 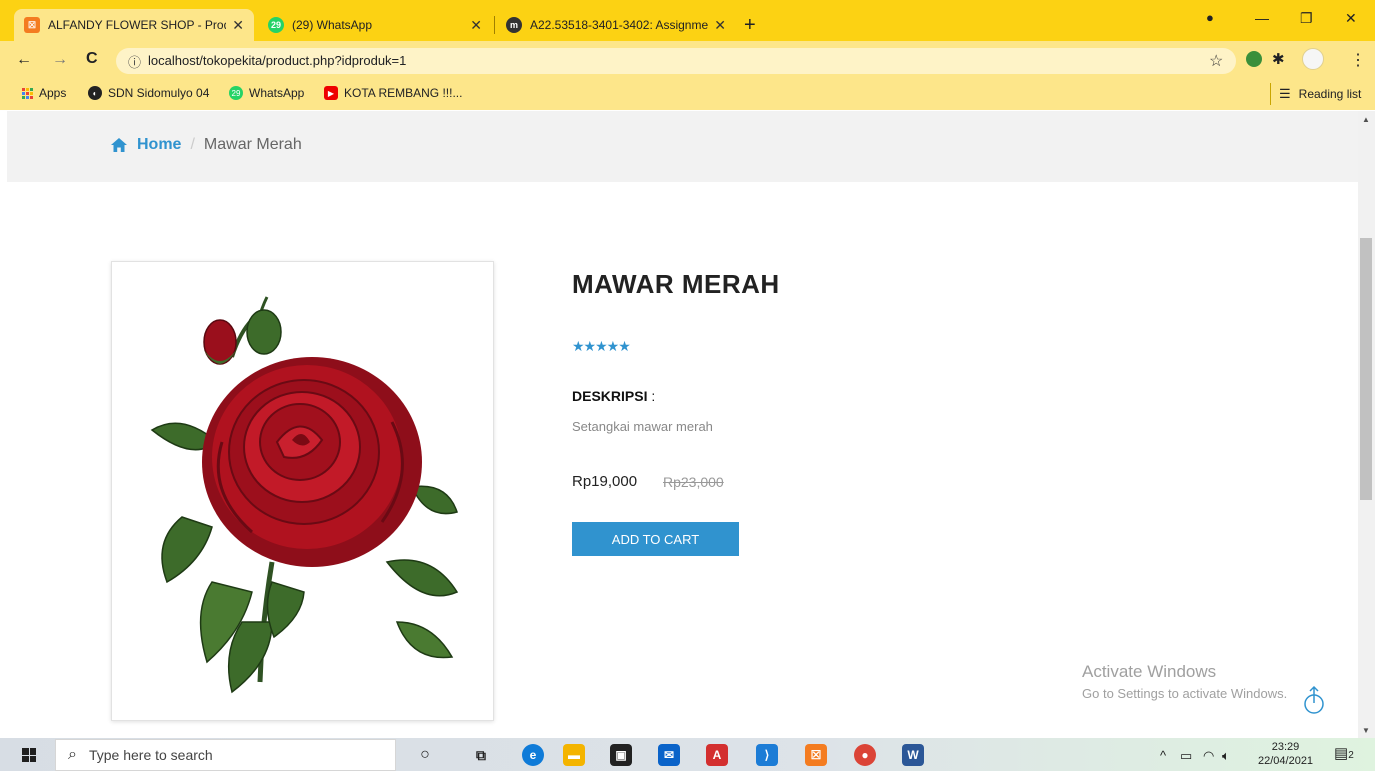 I want to click on wifi-icon: ◠, so click(x=1208, y=756).